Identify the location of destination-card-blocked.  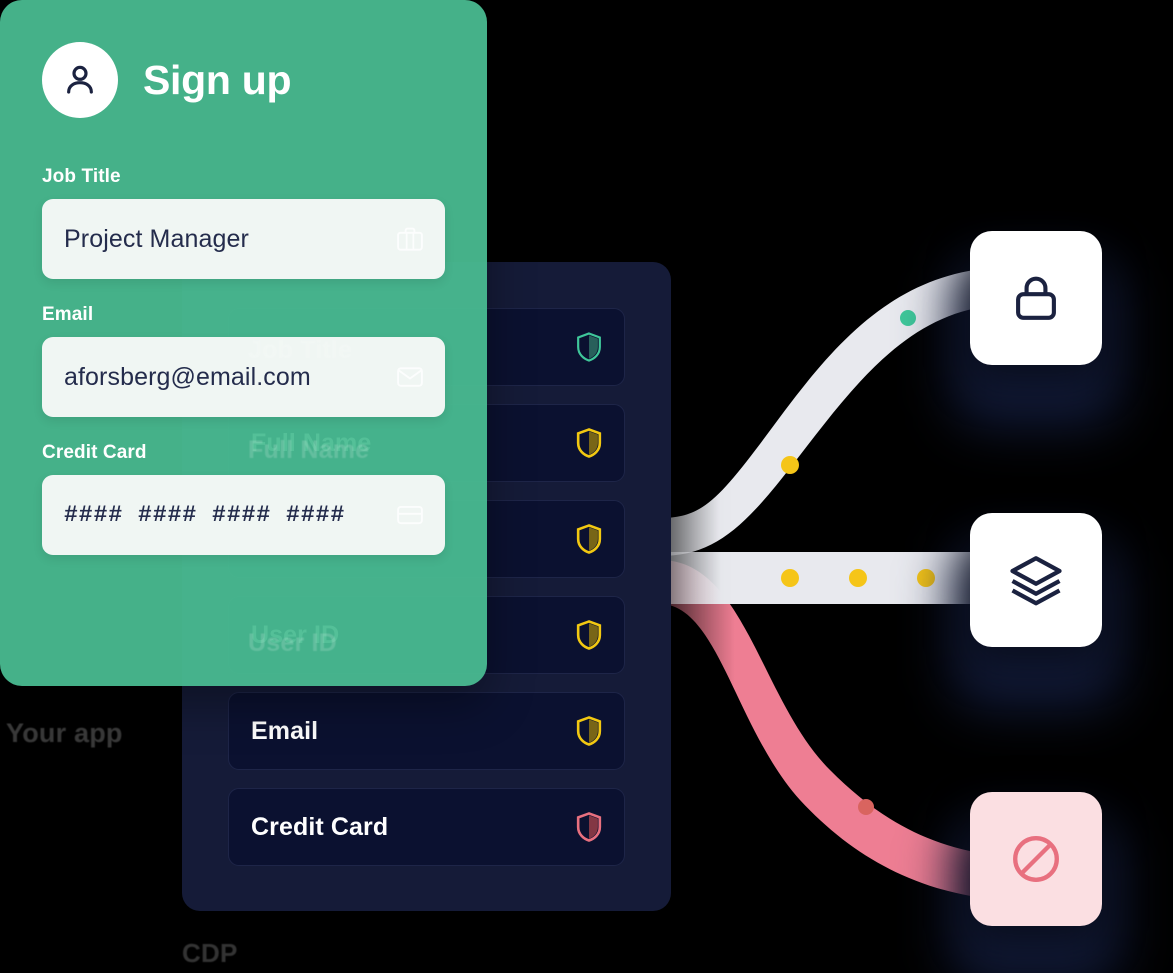
(1036, 859).